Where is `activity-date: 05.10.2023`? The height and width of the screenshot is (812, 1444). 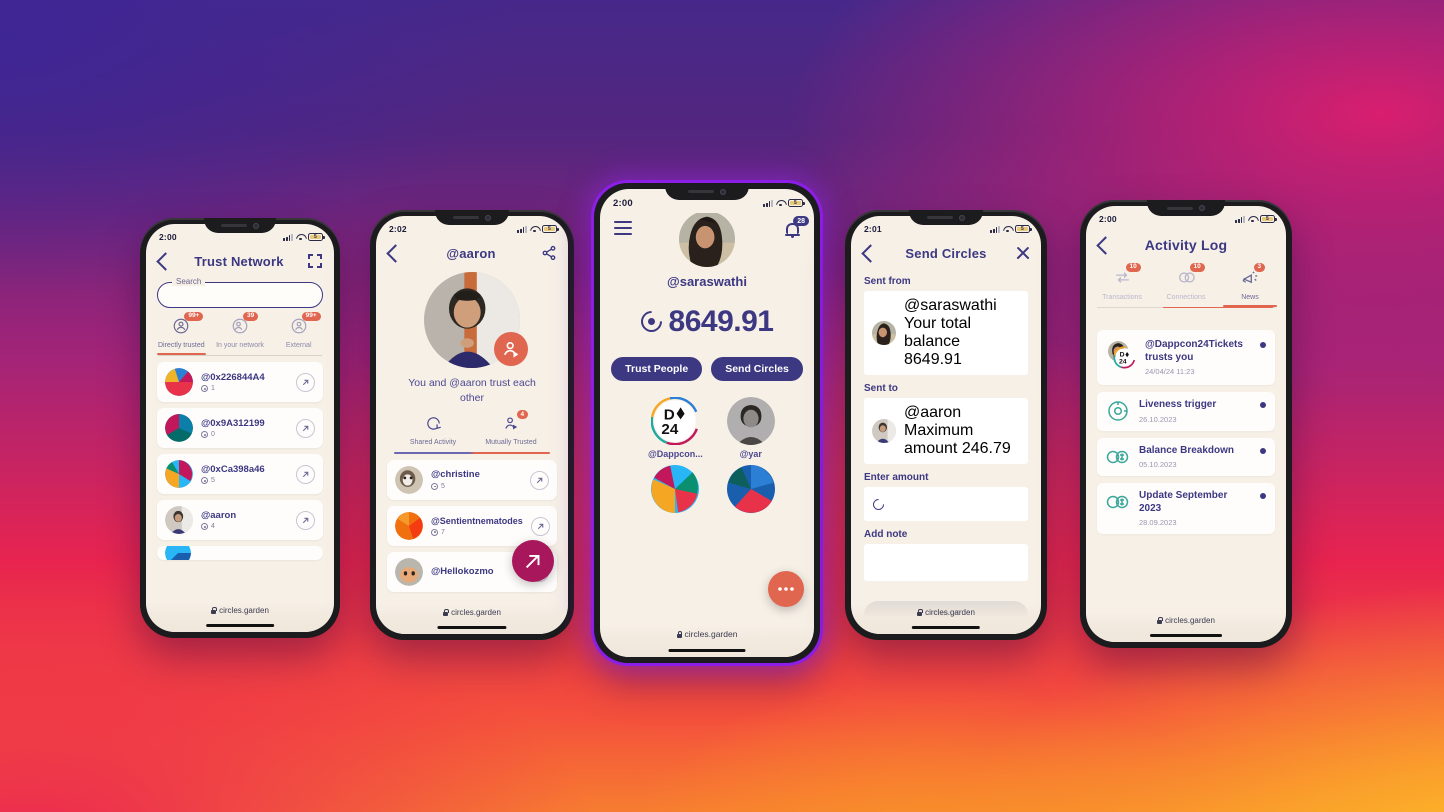
activity-date: 05.10.2023 is located at coordinates (1158, 465).